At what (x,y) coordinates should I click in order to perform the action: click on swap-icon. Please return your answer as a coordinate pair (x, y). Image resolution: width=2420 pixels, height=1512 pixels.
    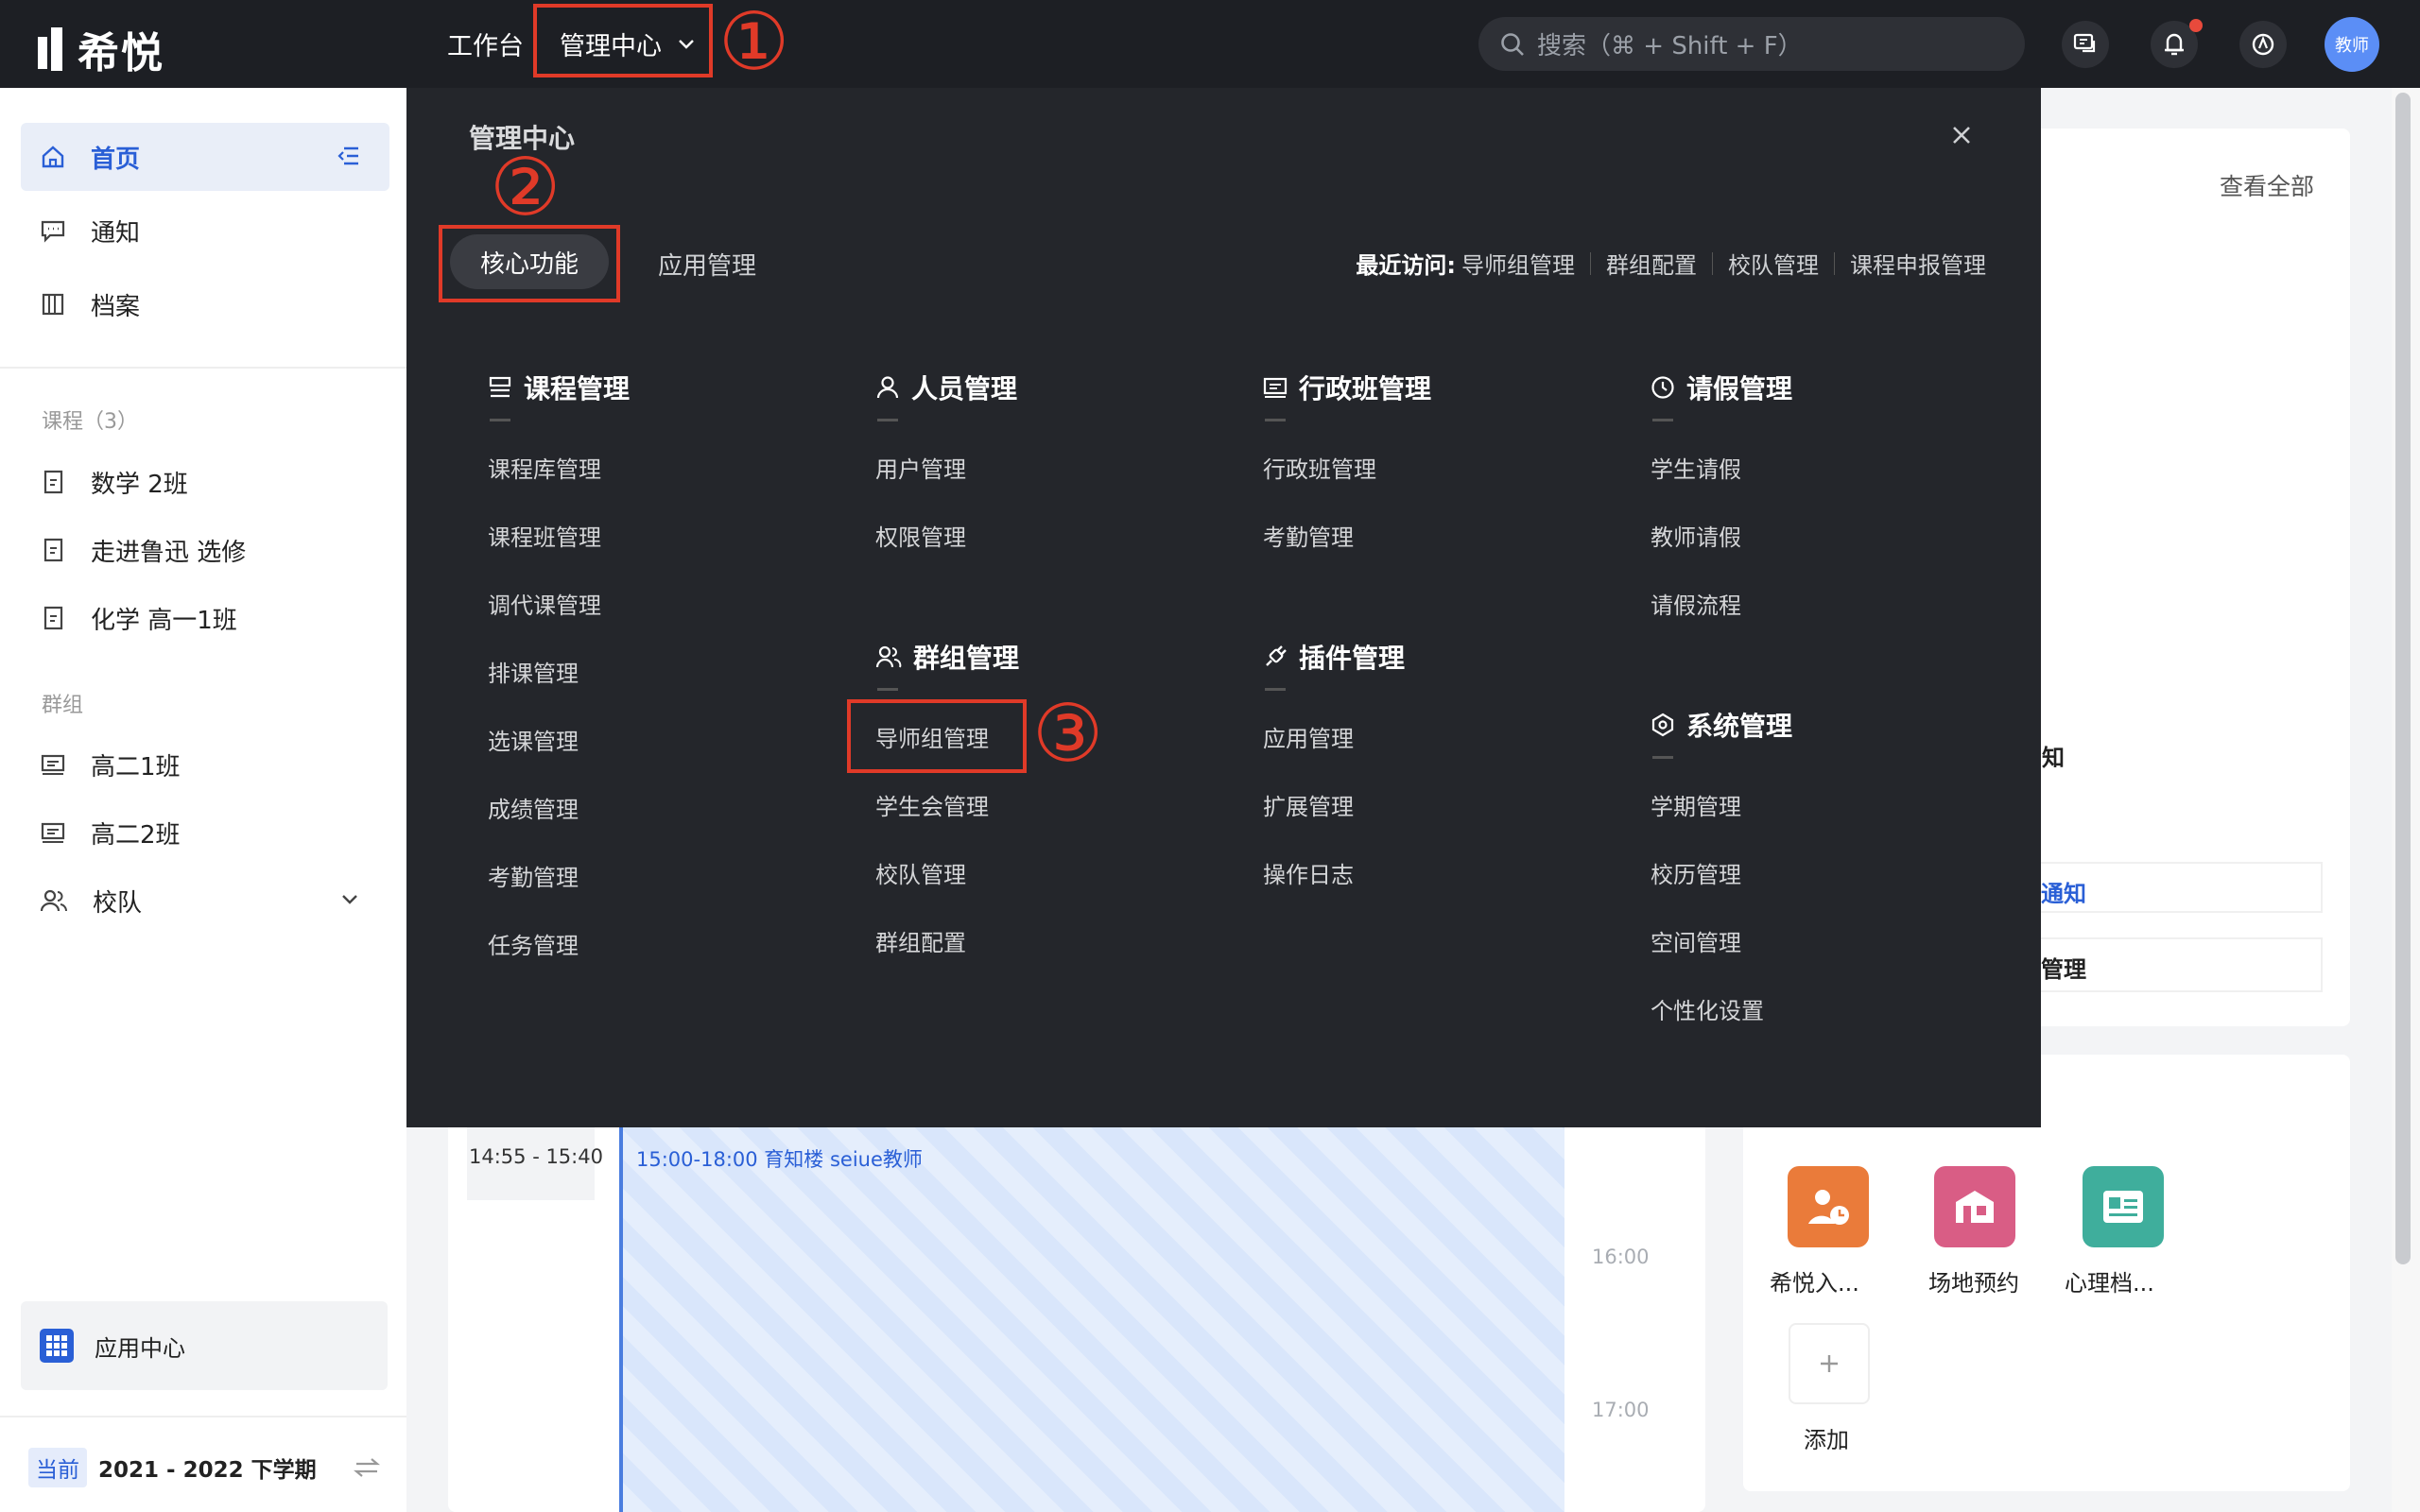
    Looking at the image, I should click on (367, 1467).